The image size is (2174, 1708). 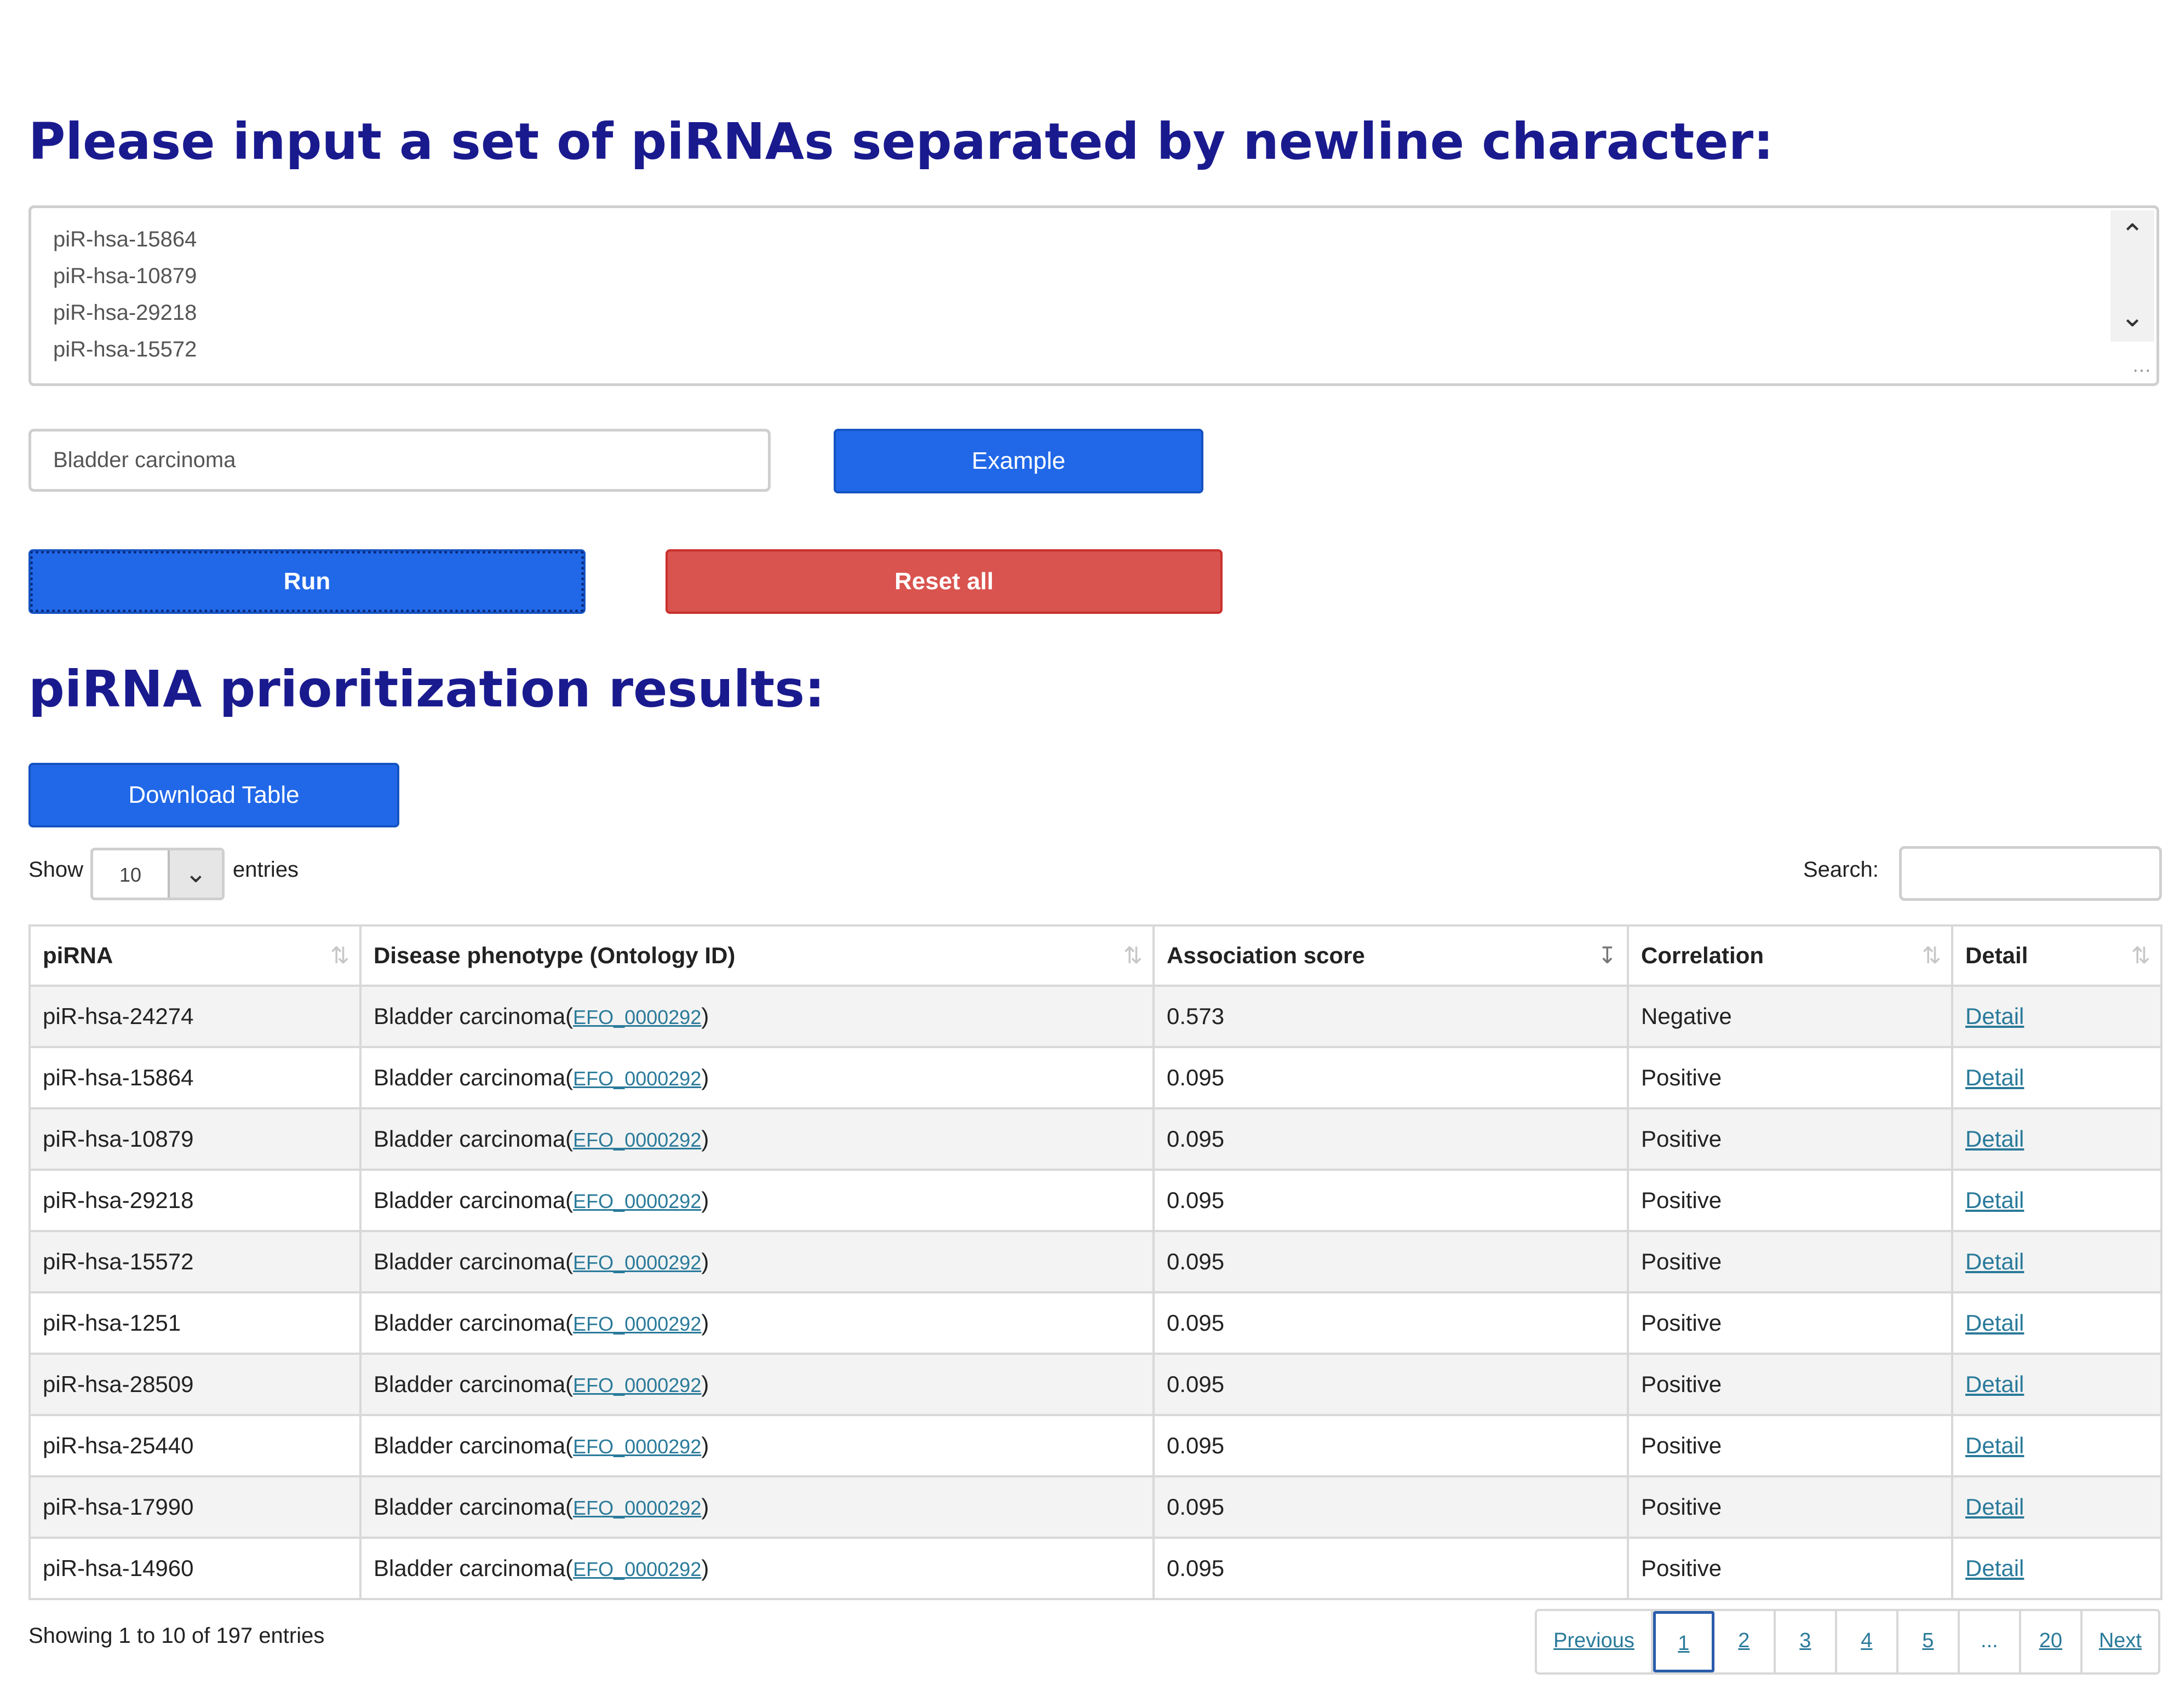 I want to click on download-table-button: Download Table, so click(x=214, y=795).